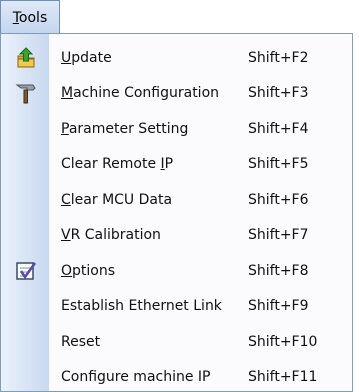 The image size is (359, 392). What do you see at coordinates (176, 236) in the screenshot?
I see `menu-item-vr-calibration: VR Calibration Shift+F7` at bounding box center [176, 236].